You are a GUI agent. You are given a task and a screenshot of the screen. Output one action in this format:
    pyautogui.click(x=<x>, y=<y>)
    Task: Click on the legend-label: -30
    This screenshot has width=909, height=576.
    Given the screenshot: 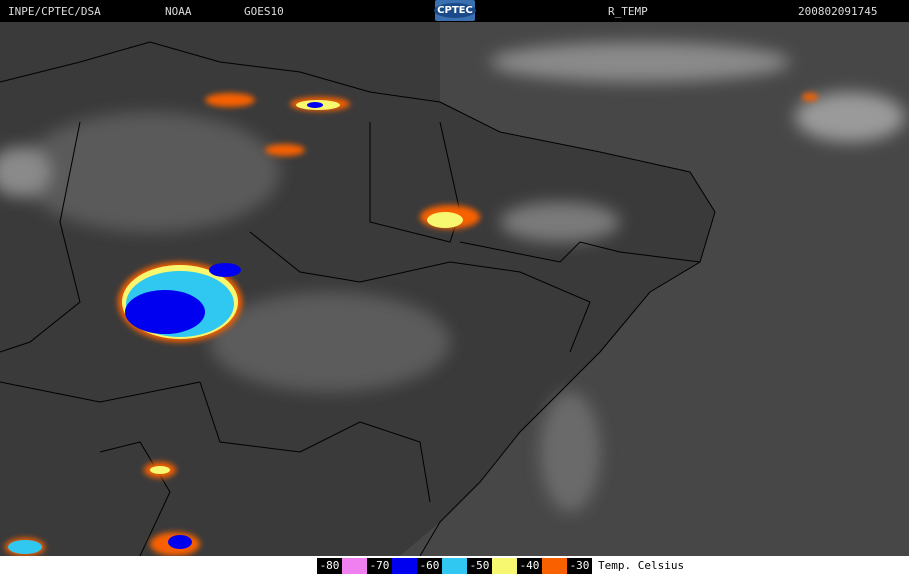 What is the action you would take?
    pyautogui.click(x=579, y=566)
    